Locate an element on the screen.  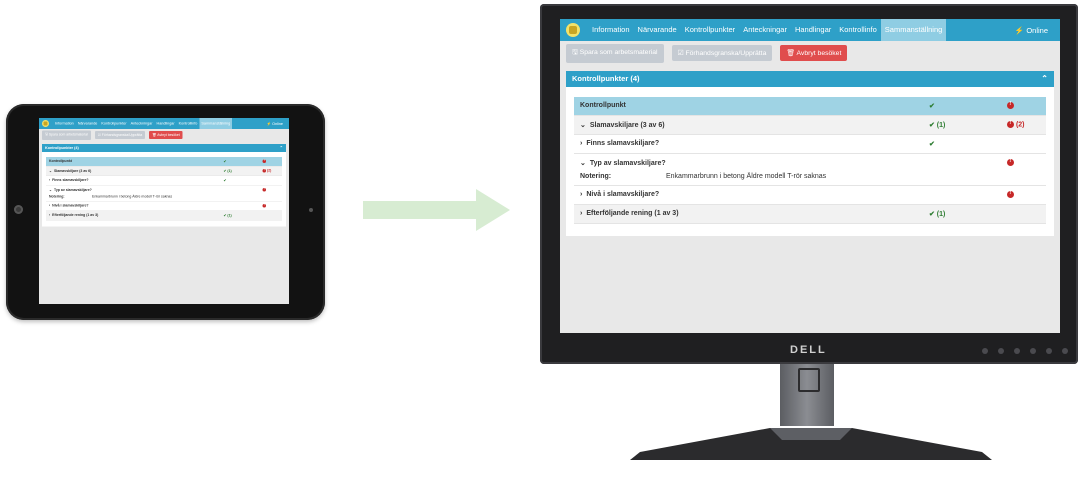
monitor-stand-cable-hole is located at coordinates (809, 380).